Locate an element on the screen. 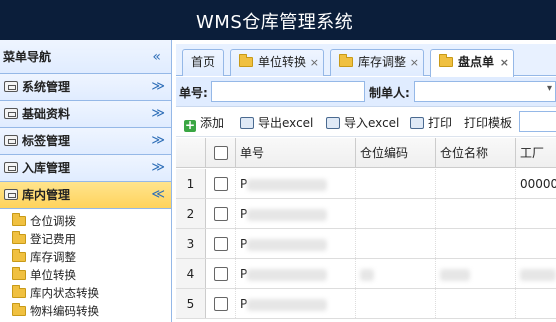 The width and height of the screenshot is (556, 322). menu-group-label: 系统管理 is located at coordinates (46, 87).